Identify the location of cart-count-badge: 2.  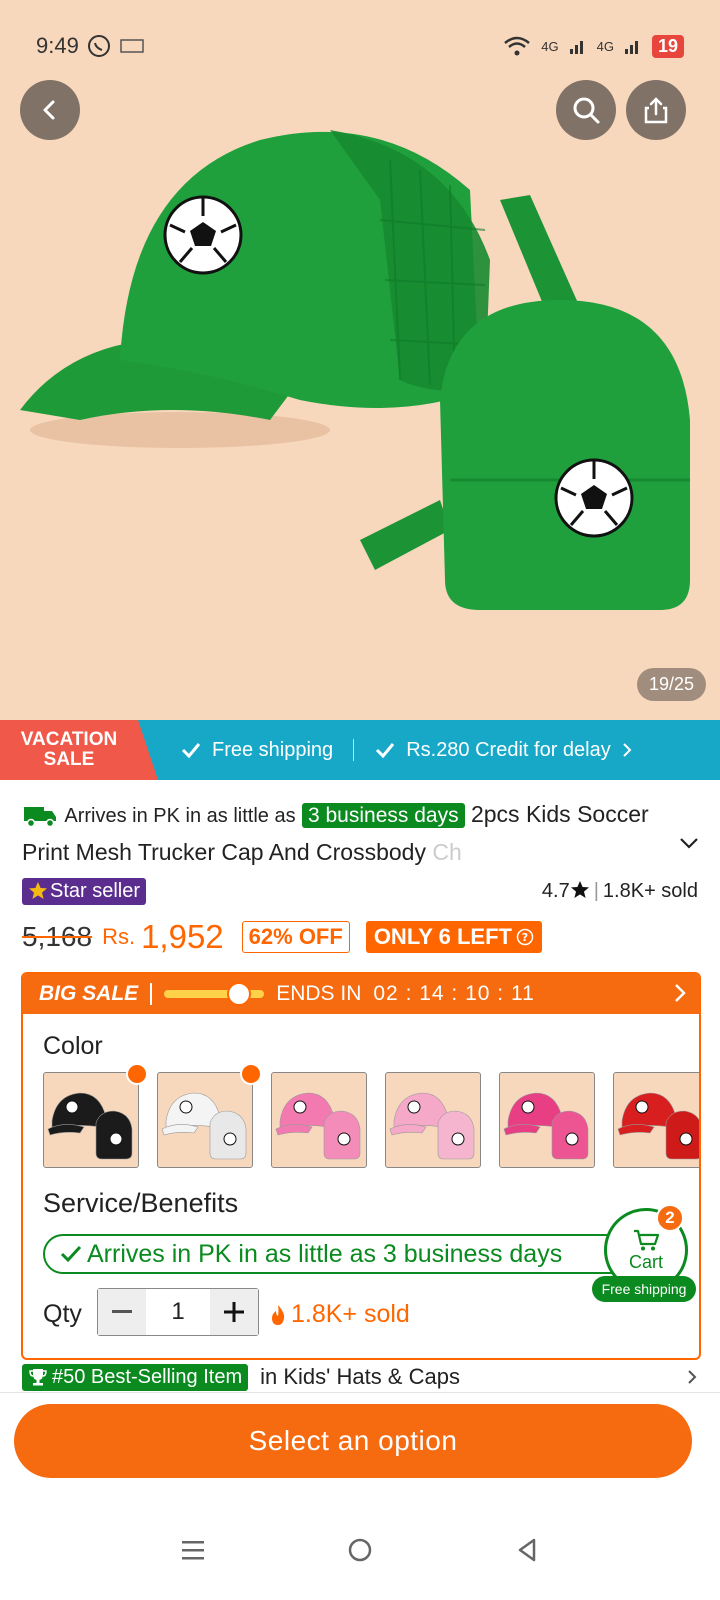
(670, 1218).